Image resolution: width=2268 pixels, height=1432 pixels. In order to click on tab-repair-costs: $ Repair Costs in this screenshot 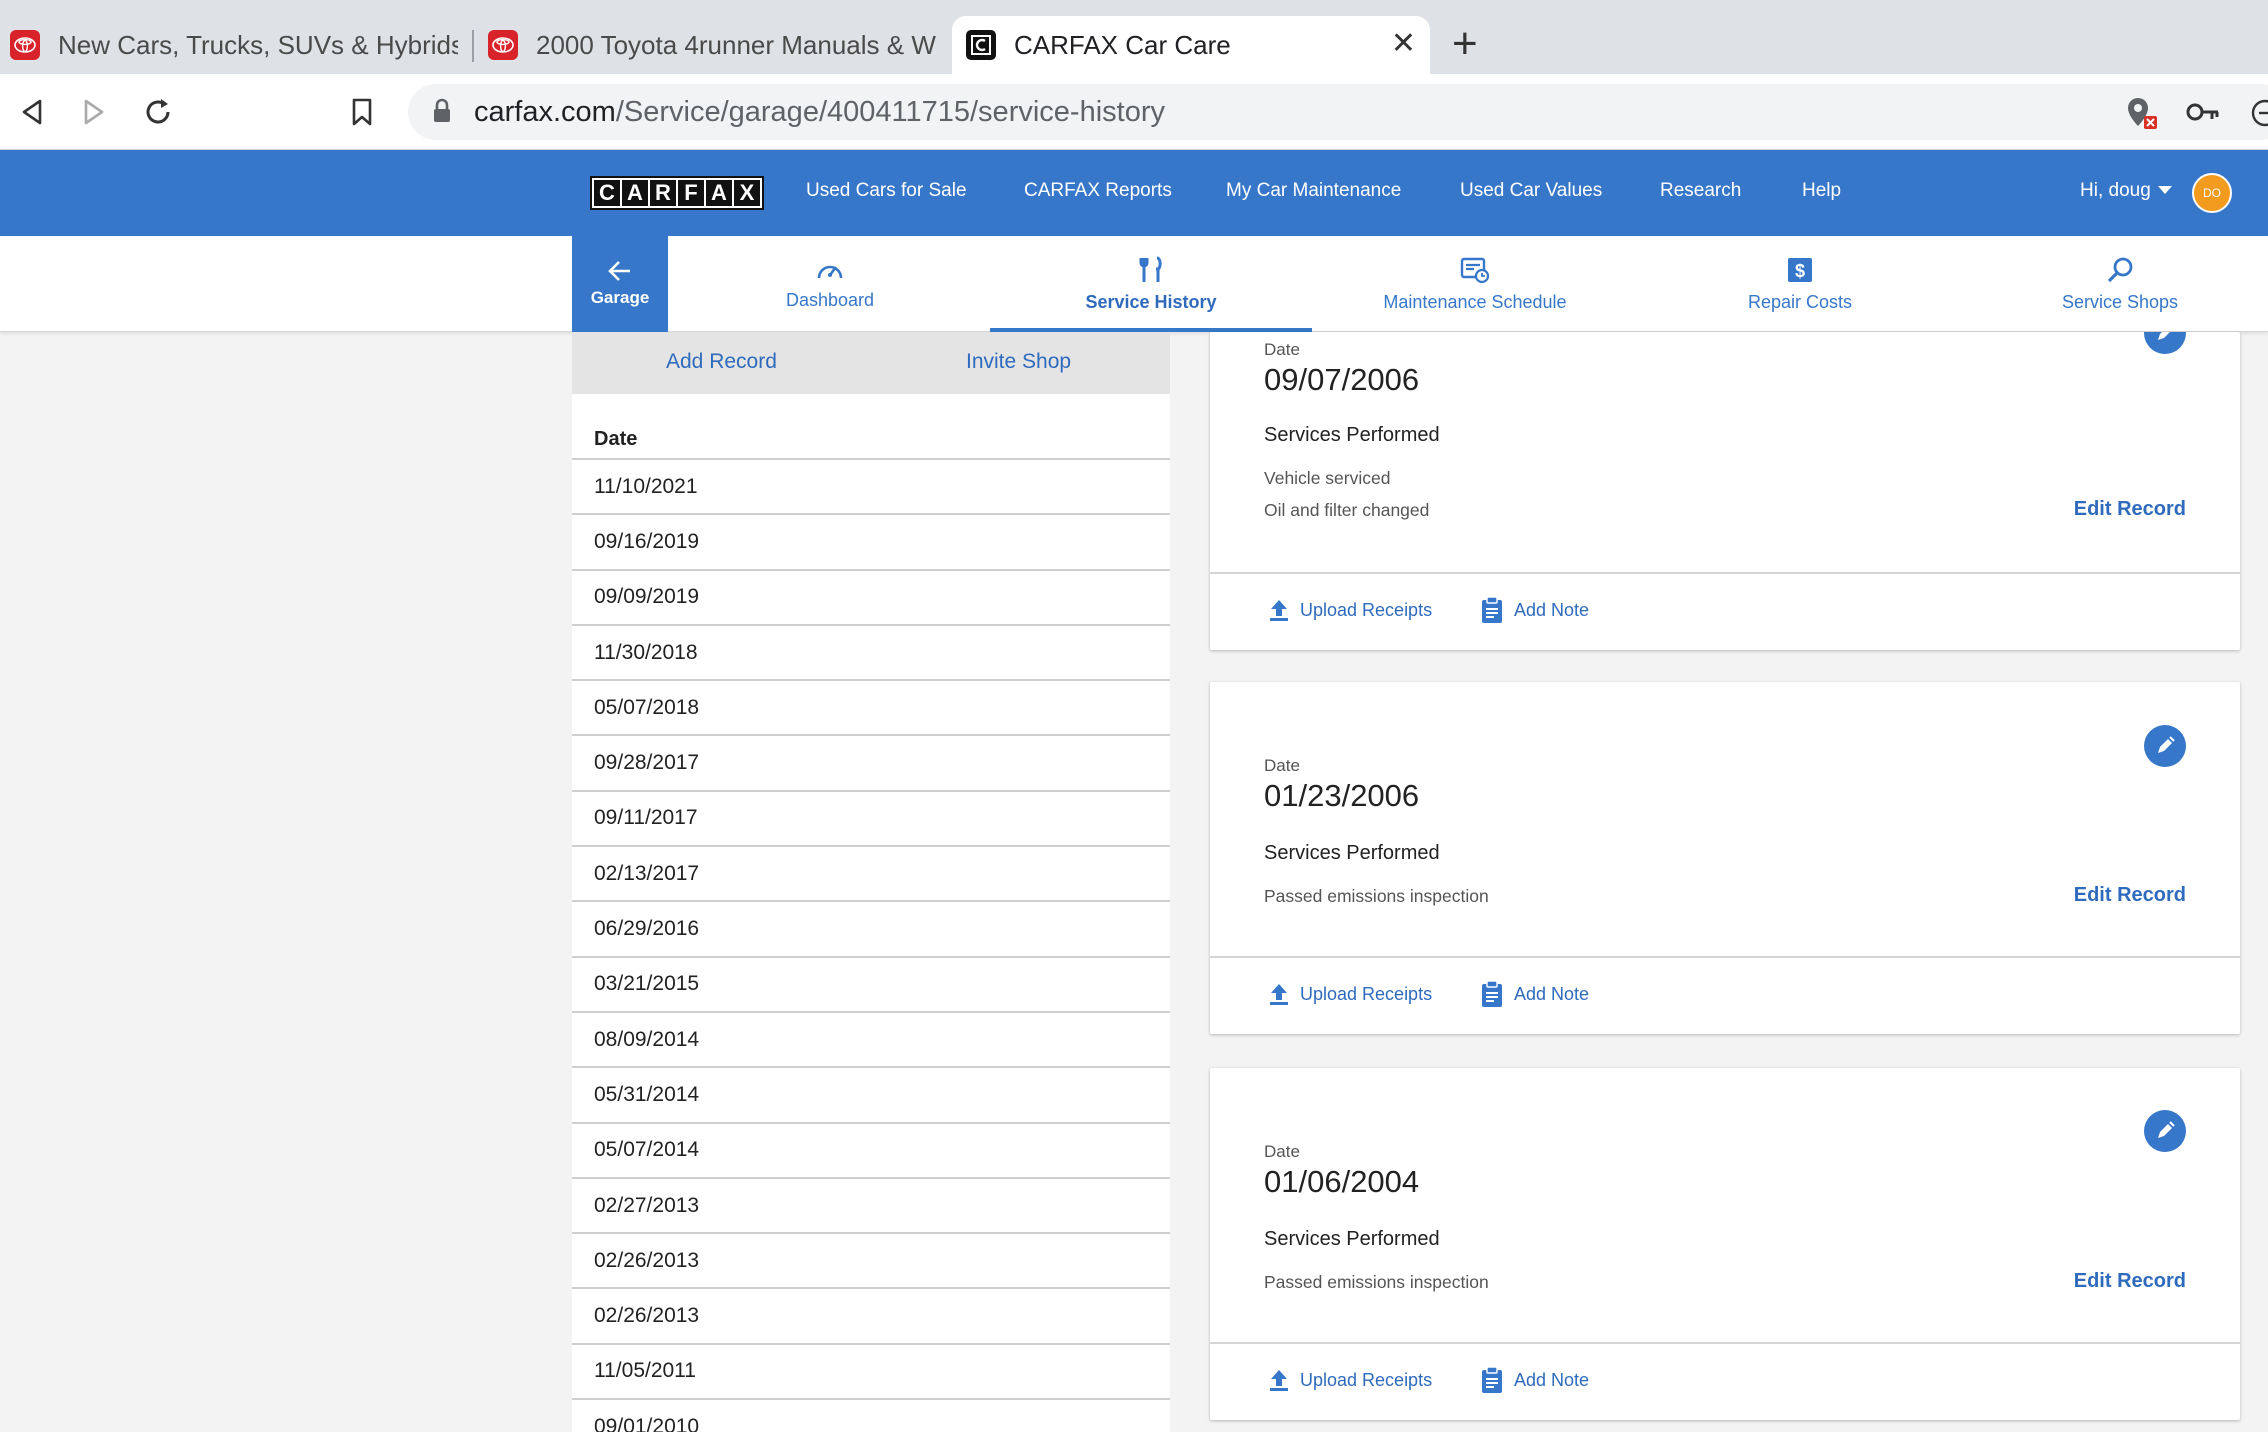, I will do `click(1800, 284)`.